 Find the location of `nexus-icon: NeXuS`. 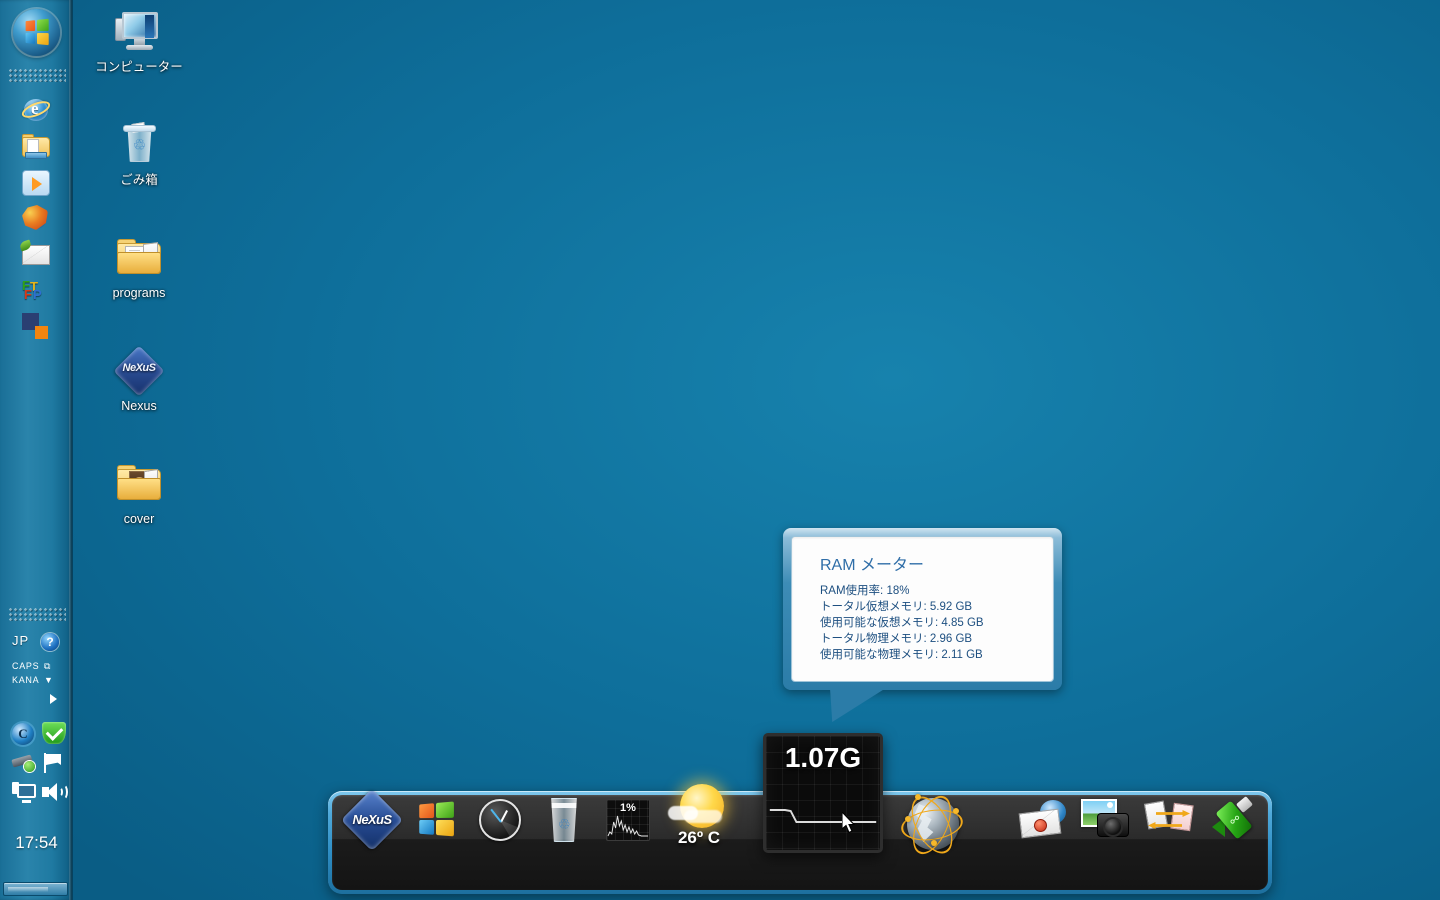

nexus-icon: NeXuS is located at coordinates (139, 371).